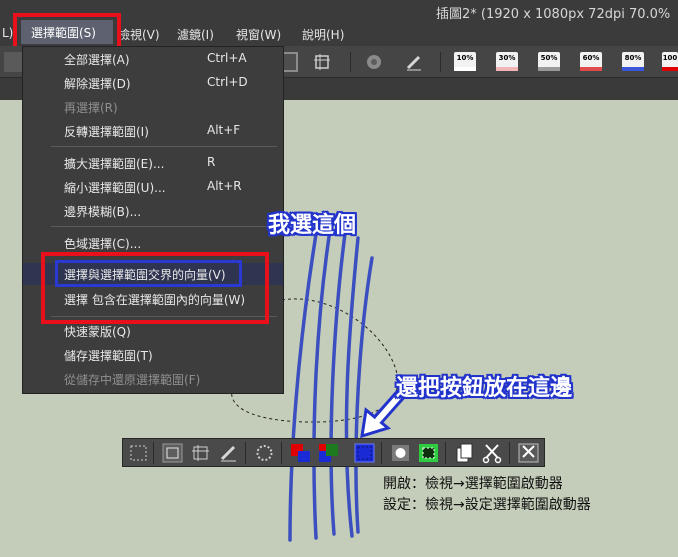 The image size is (678, 557). What do you see at coordinates (464, 453) in the screenshot?
I see `copy-icon` at bounding box center [464, 453].